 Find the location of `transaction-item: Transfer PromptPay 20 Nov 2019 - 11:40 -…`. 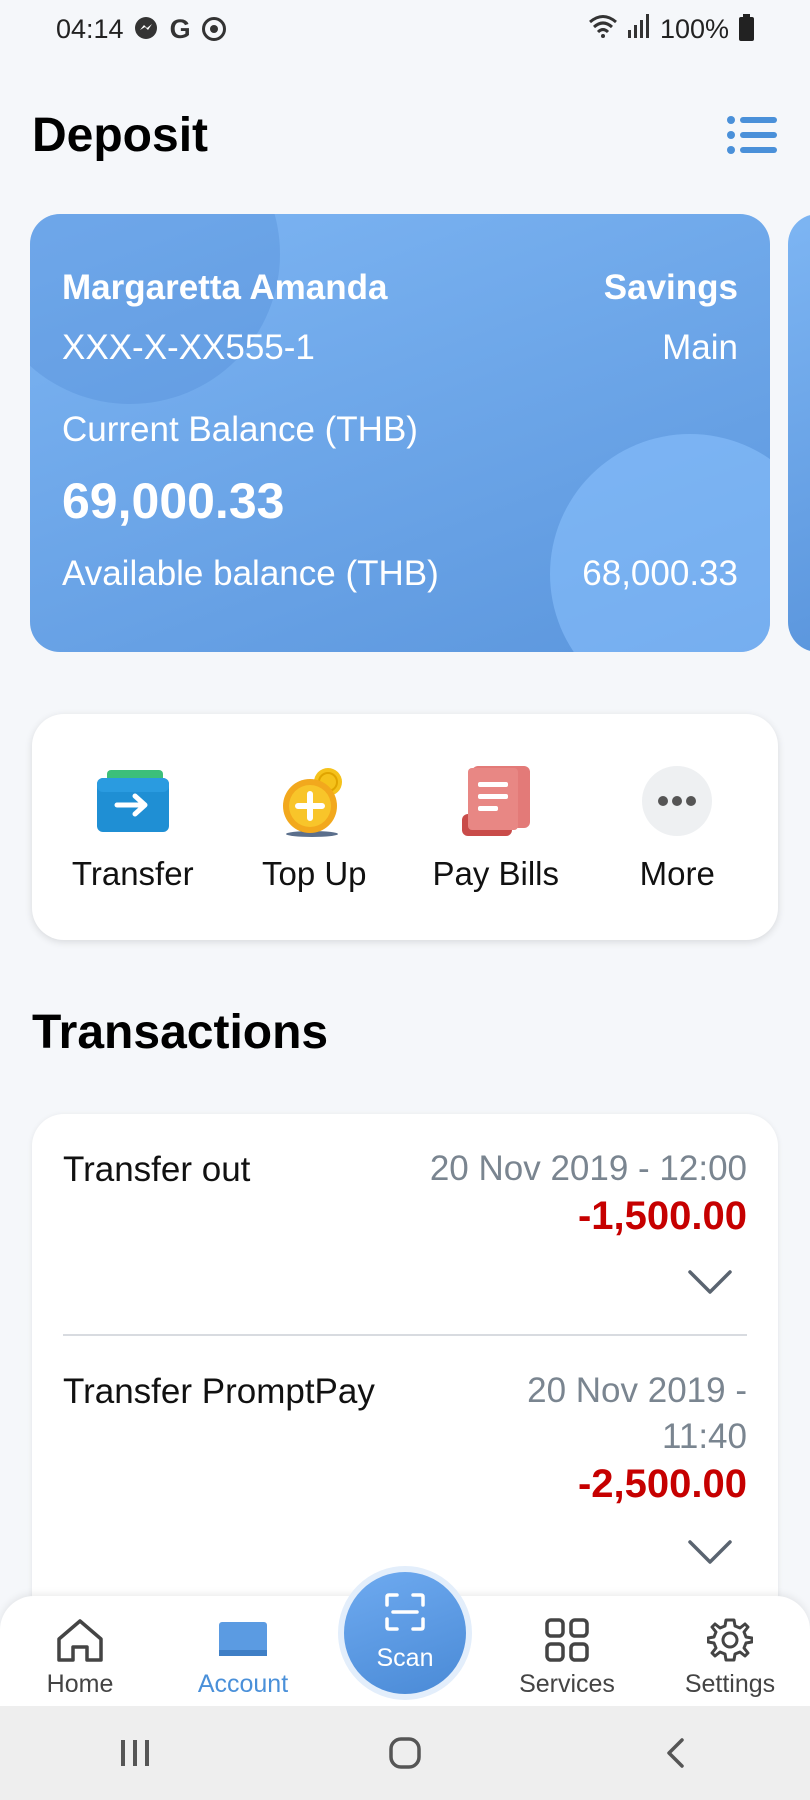

transaction-item: Transfer PromptPay 20 Nov 2019 - 11:40 -… is located at coordinates (405, 1471).